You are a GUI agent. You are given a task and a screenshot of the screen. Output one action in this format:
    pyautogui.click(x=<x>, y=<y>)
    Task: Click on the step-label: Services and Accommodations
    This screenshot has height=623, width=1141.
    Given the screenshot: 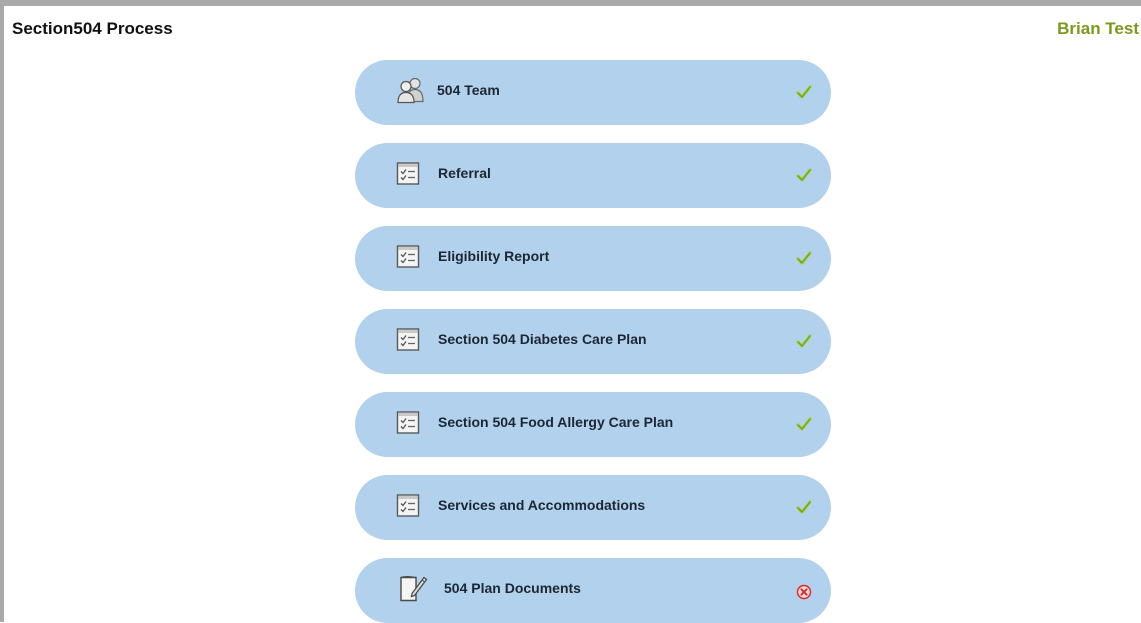 What is the action you would take?
    pyautogui.click(x=542, y=505)
    